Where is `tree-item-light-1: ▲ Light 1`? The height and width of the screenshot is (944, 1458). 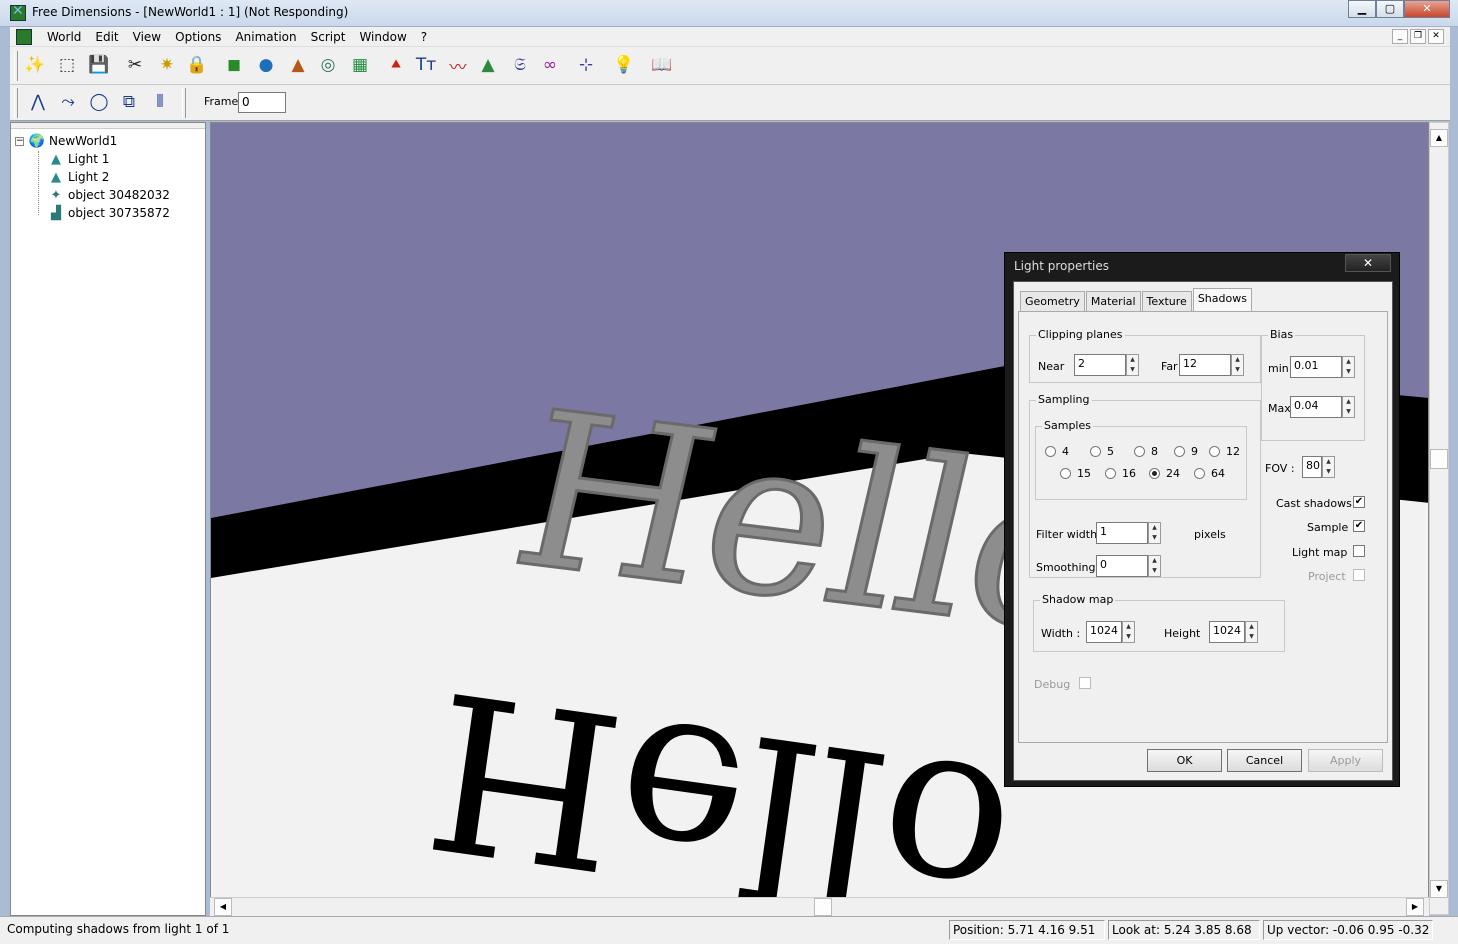
tree-item-light-1: ▲ Light 1 is located at coordinates (78, 159).